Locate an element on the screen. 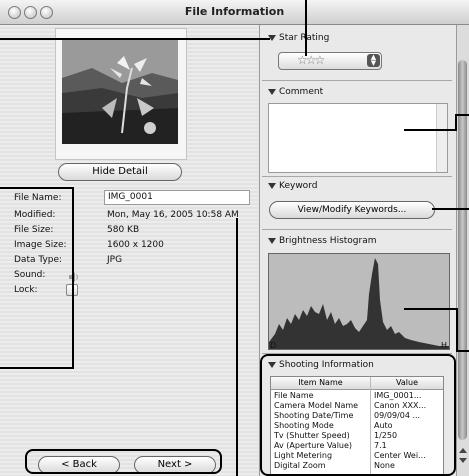 The width and height of the screenshot is (469, 476). histogram-highlight-label: H is located at coordinates (443, 345).